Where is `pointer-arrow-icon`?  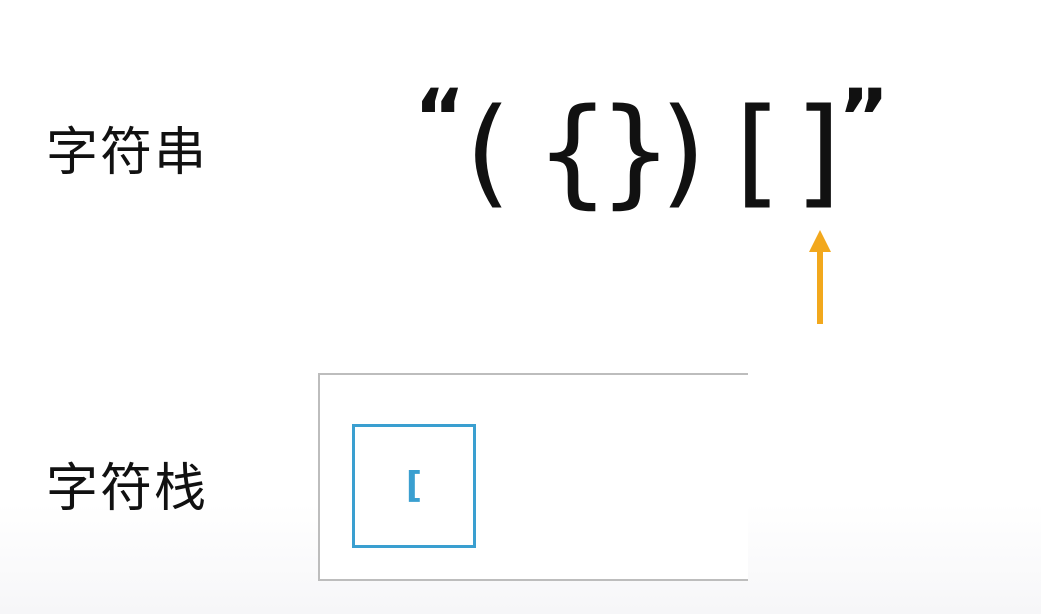
pointer-arrow-icon is located at coordinates (820, 277).